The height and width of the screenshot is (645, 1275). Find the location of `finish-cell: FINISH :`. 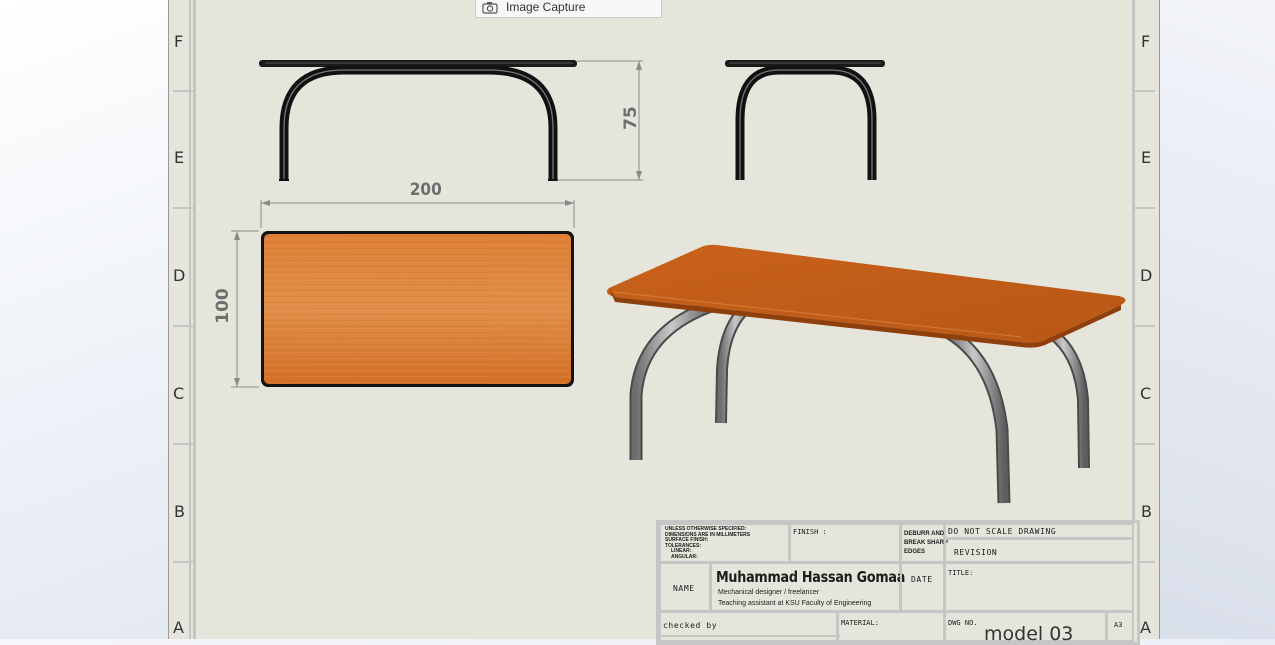

finish-cell: FINISH : is located at coordinates (845, 543).